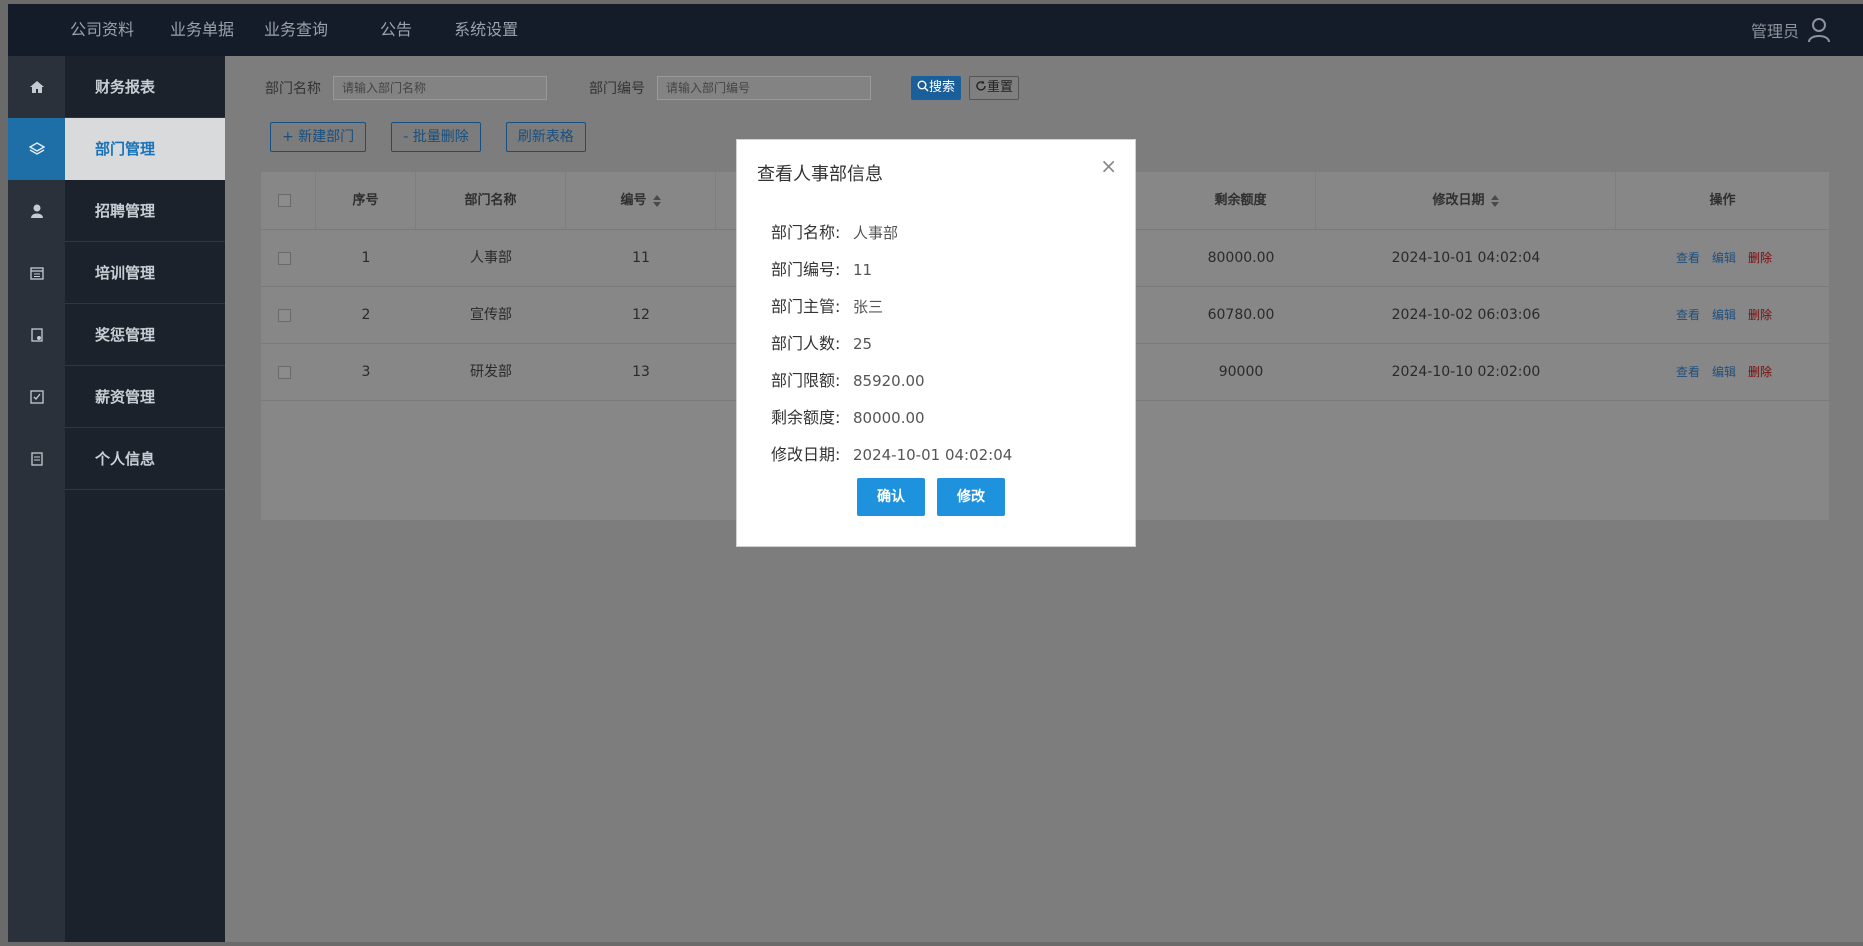 The width and height of the screenshot is (1863, 946). I want to click on field-dept-code: 部门编号: 11, so click(821, 268).